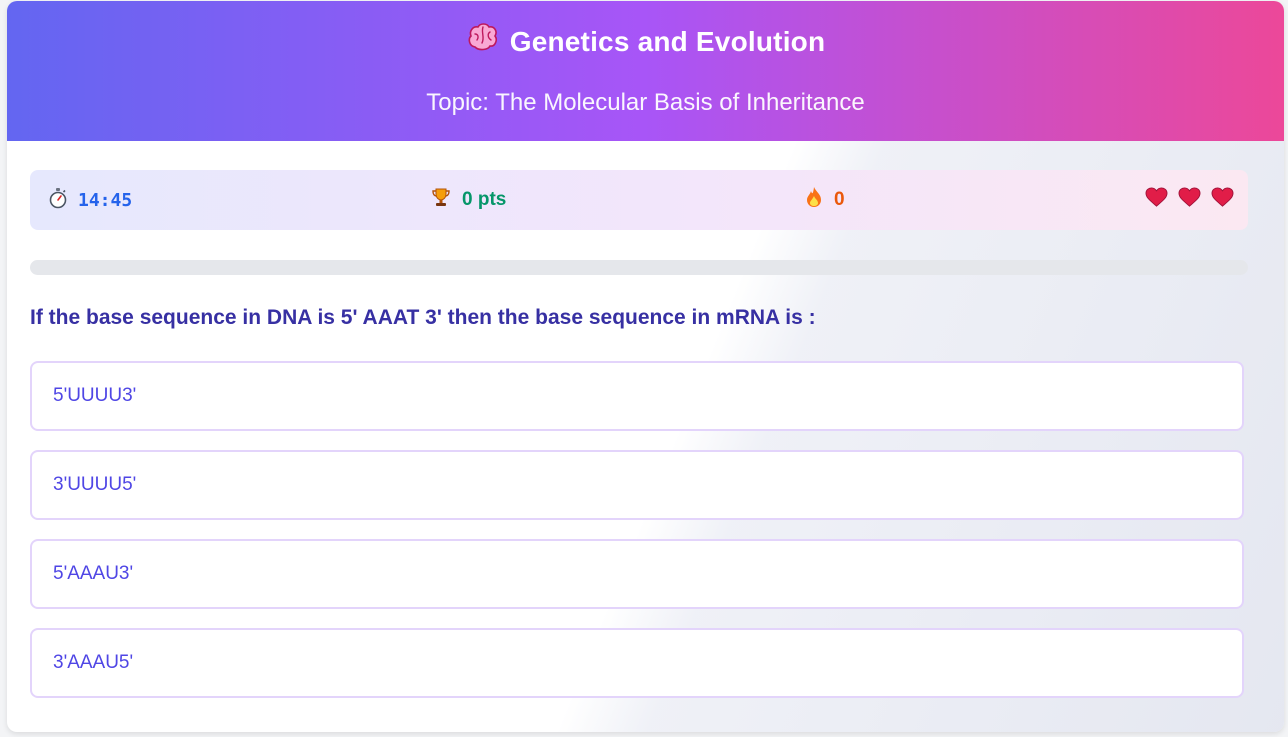 The height and width of the screenshot is (737, 1288). Describe the element at coordinates (639, 267) in the screenshot. I see `progress-bar` at that location.